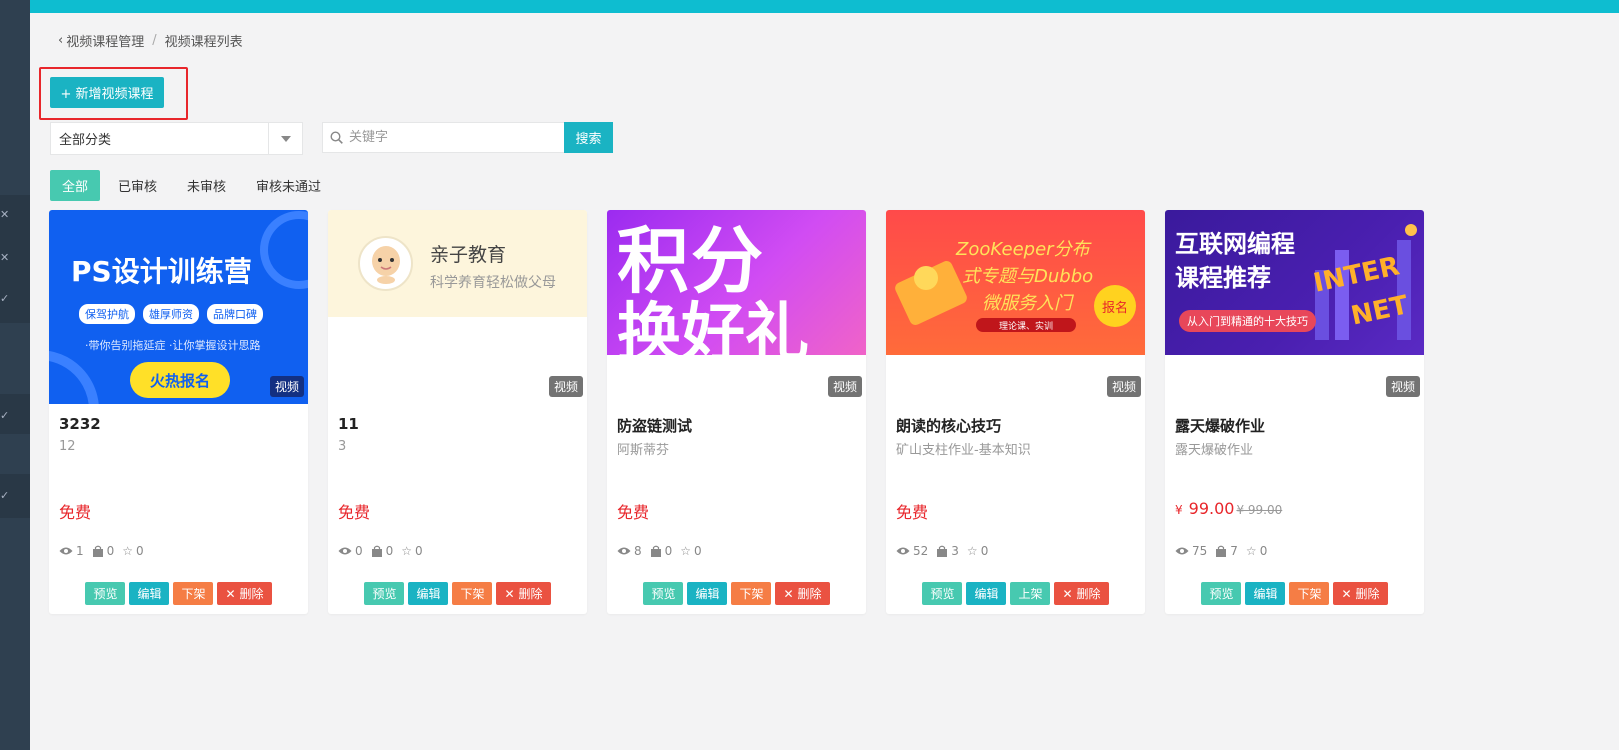  What do you see at coordinates (348, 424) in the screenshot?
I see `course-title: 11` at bounding box center [348, 424].